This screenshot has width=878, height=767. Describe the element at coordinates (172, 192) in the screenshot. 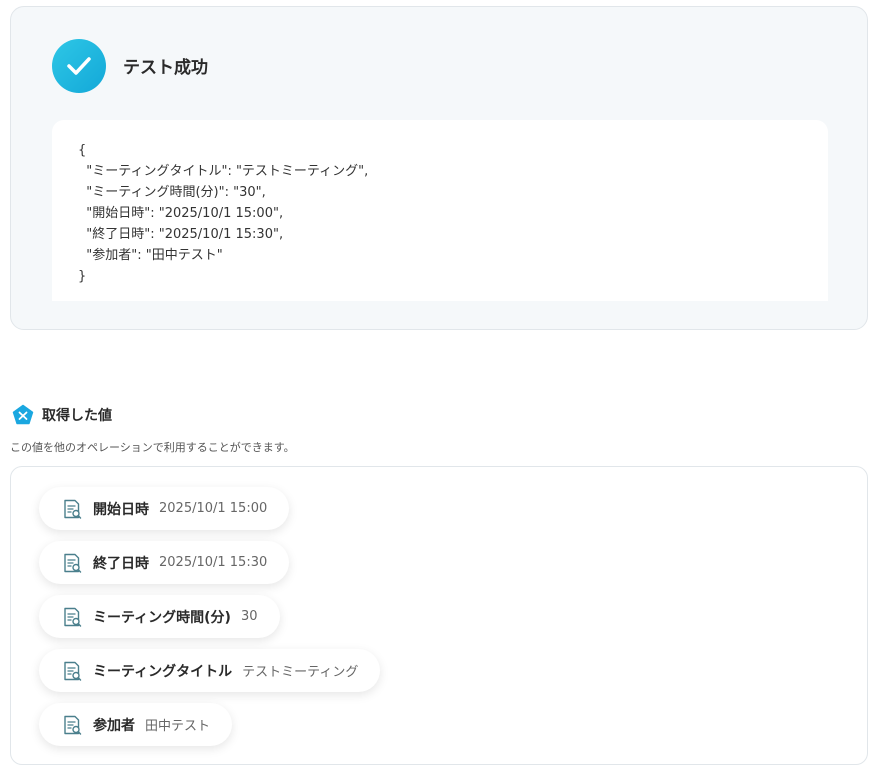

I see `json-line: "ミーティング時間(分)": "30",` at that location.